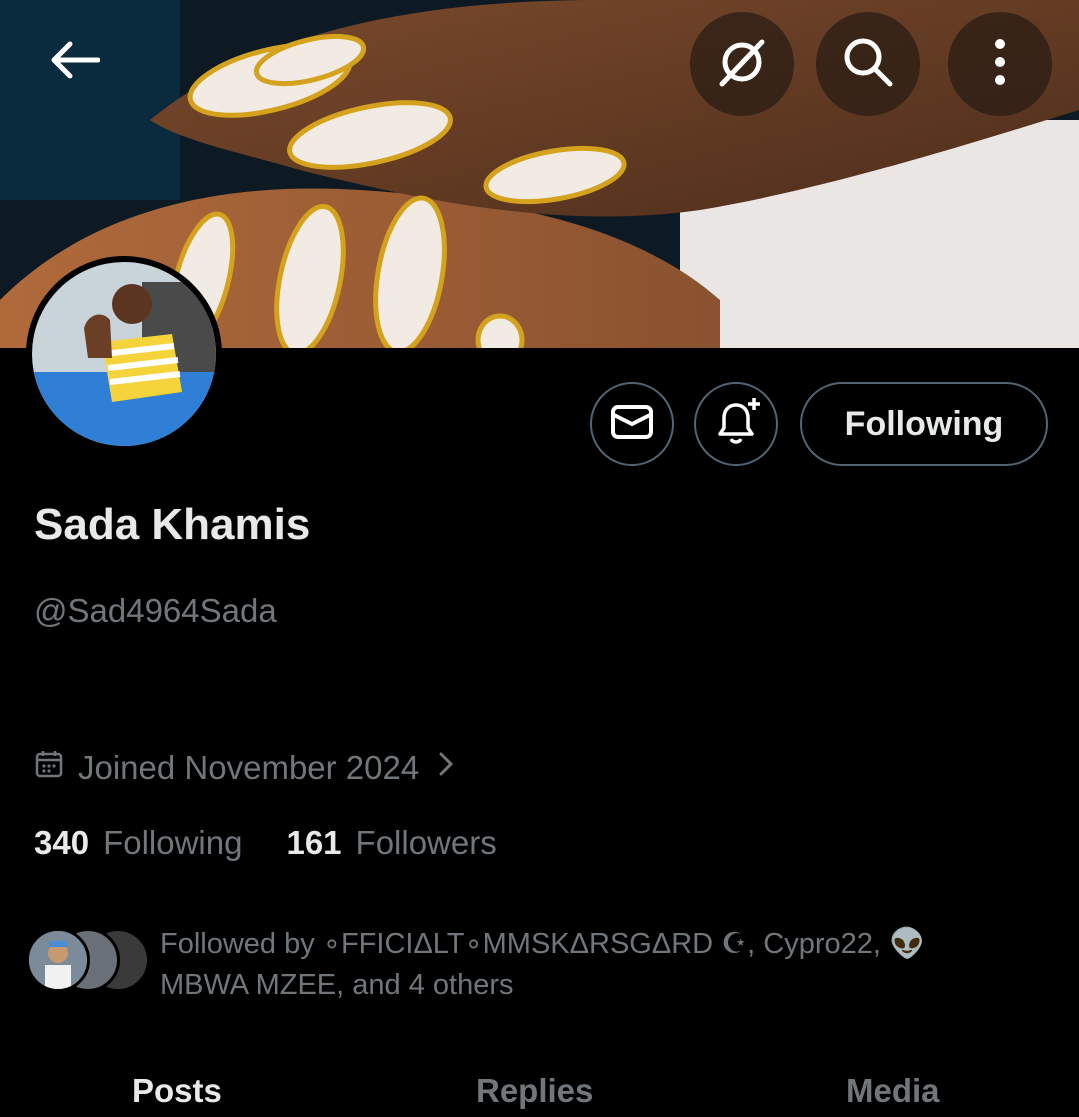  What do you see at coordinates (314, 842) in the screenshot?
I see `followers-count: 161` at bounding box center [314, 842].